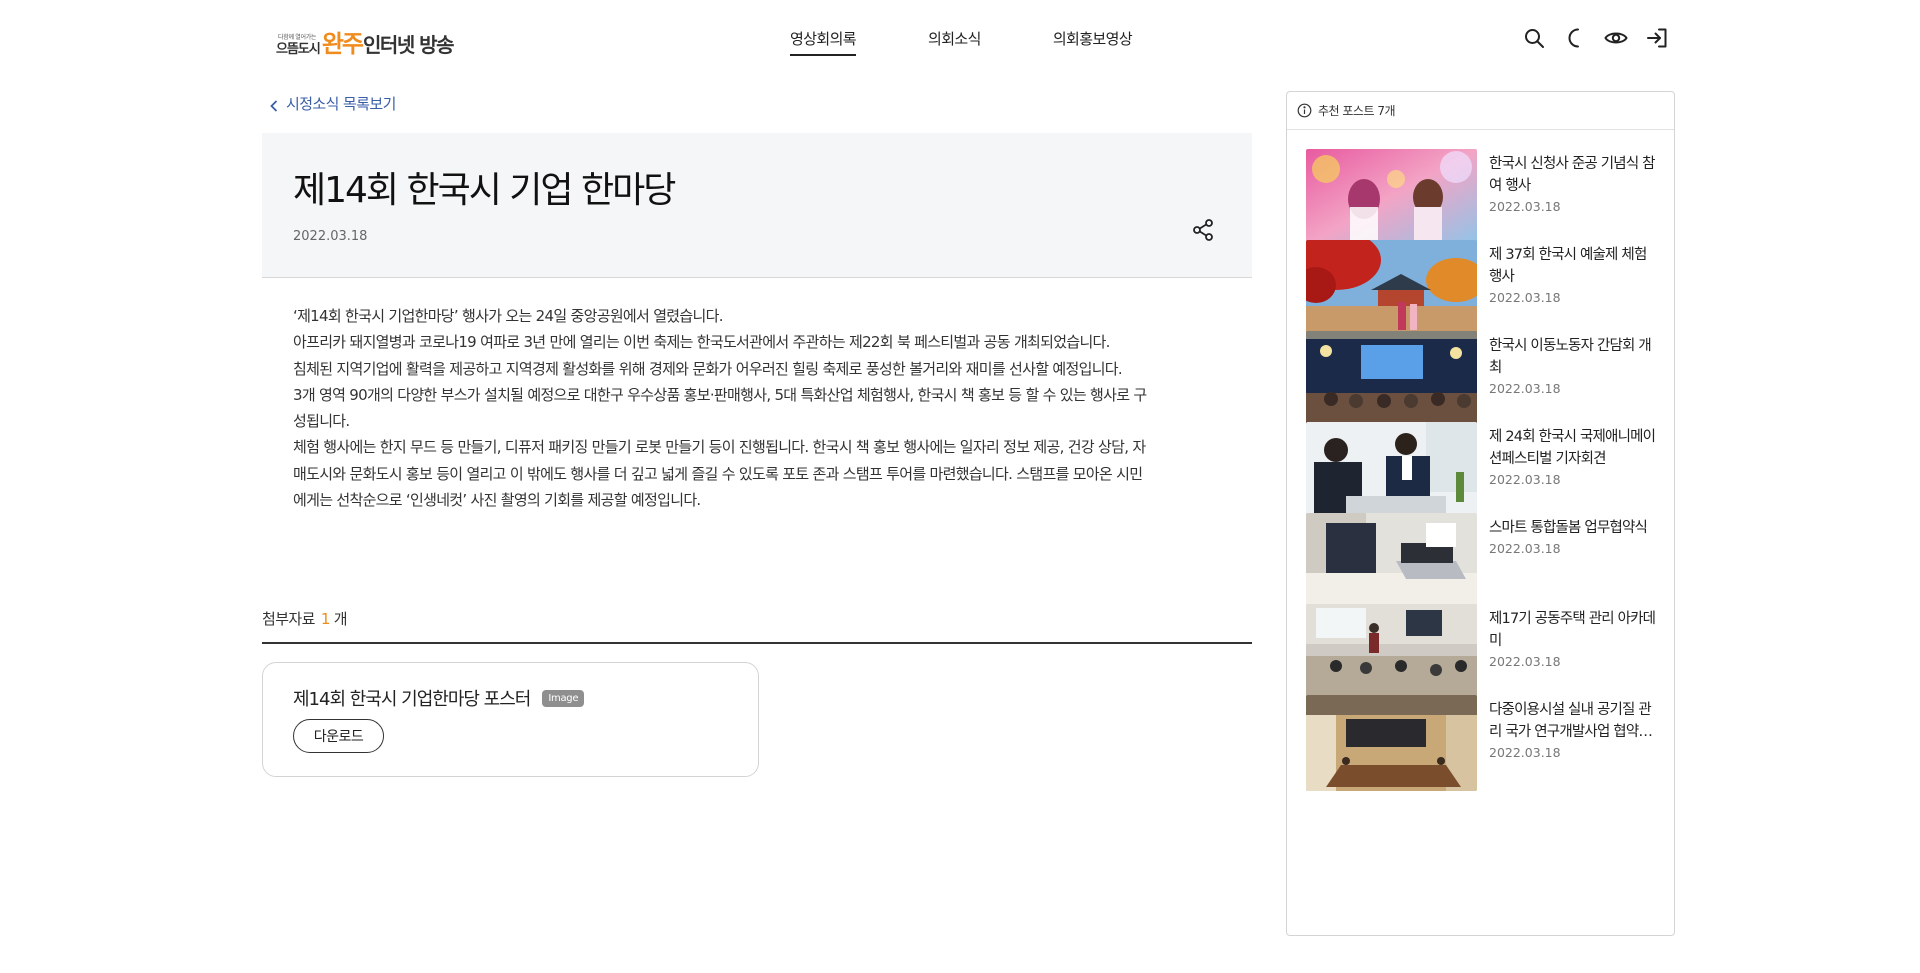 Image resolution: width=1920 pixels, height=973 pixels. What do you see at coordinates (757, 205) in the screenshot?
I see `article-header: 제14회 한국시 기업 한마당 2022.03.18` at bounding box center [757, 205].